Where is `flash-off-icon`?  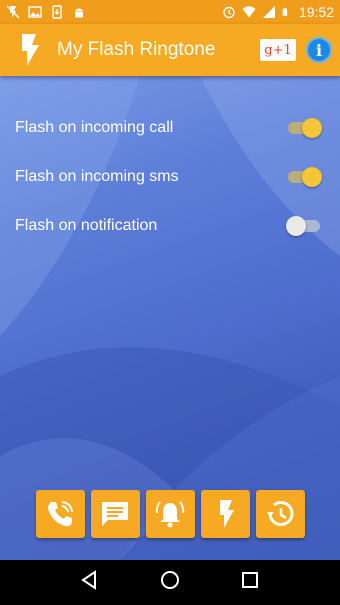 flash-off-icon is located at coordinates (13, 12).